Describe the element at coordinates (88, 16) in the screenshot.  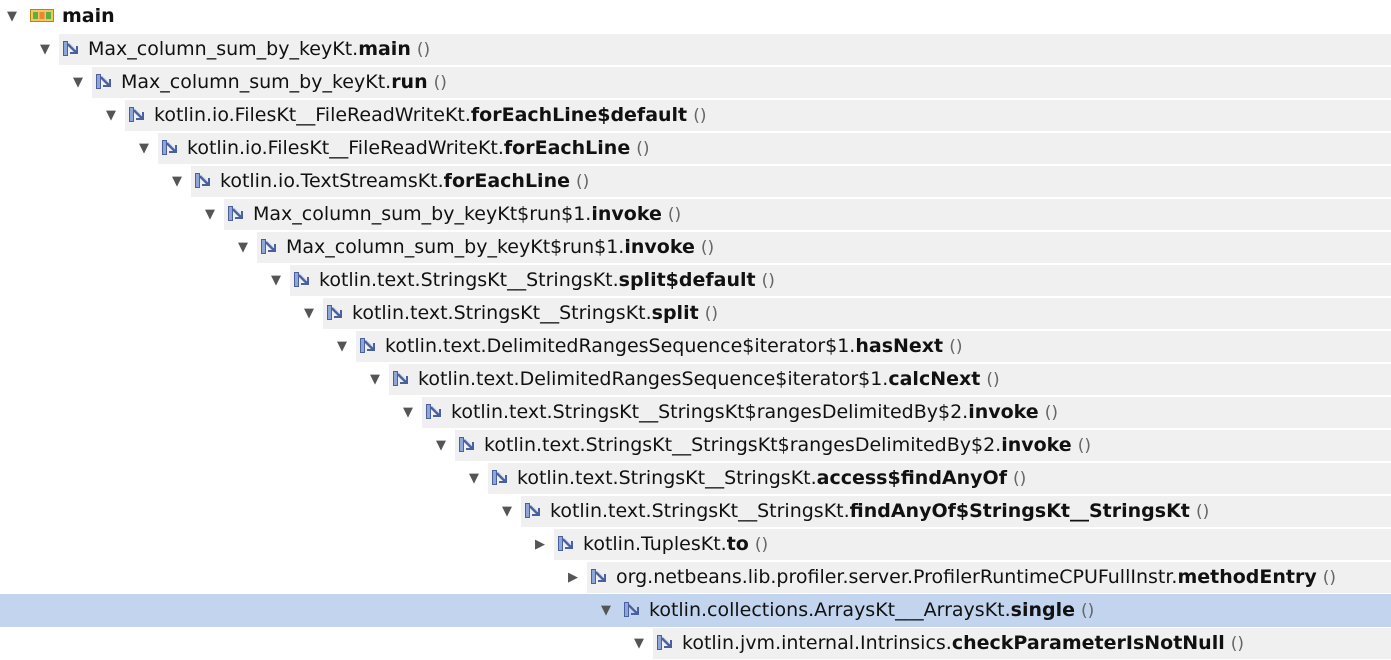
I see `thread-label: main` at that location.